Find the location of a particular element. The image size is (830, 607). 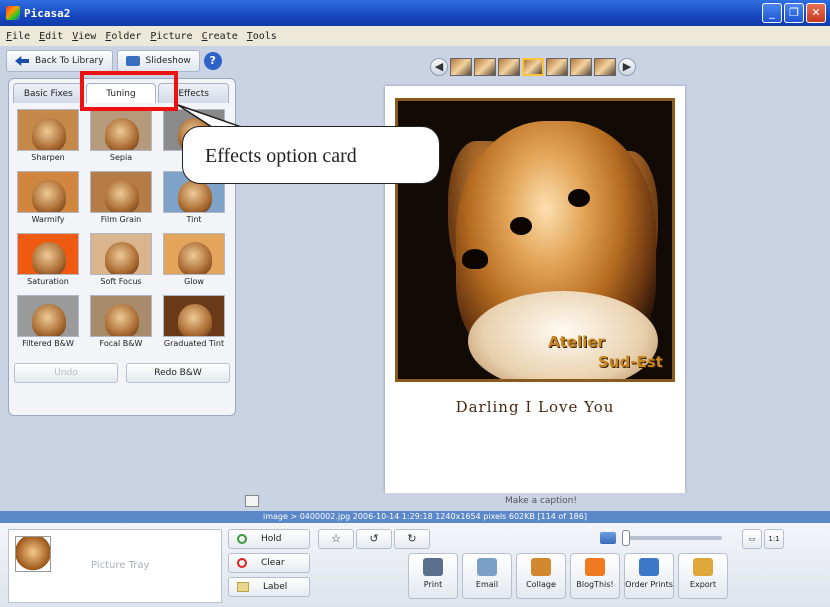

close-button: ✕ is located at coordinates (816, 13).